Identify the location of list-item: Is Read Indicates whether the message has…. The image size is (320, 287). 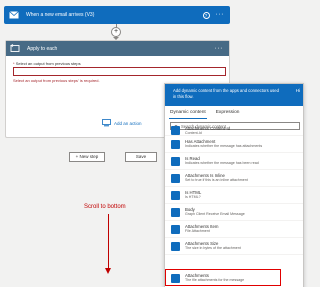
(234, 162).